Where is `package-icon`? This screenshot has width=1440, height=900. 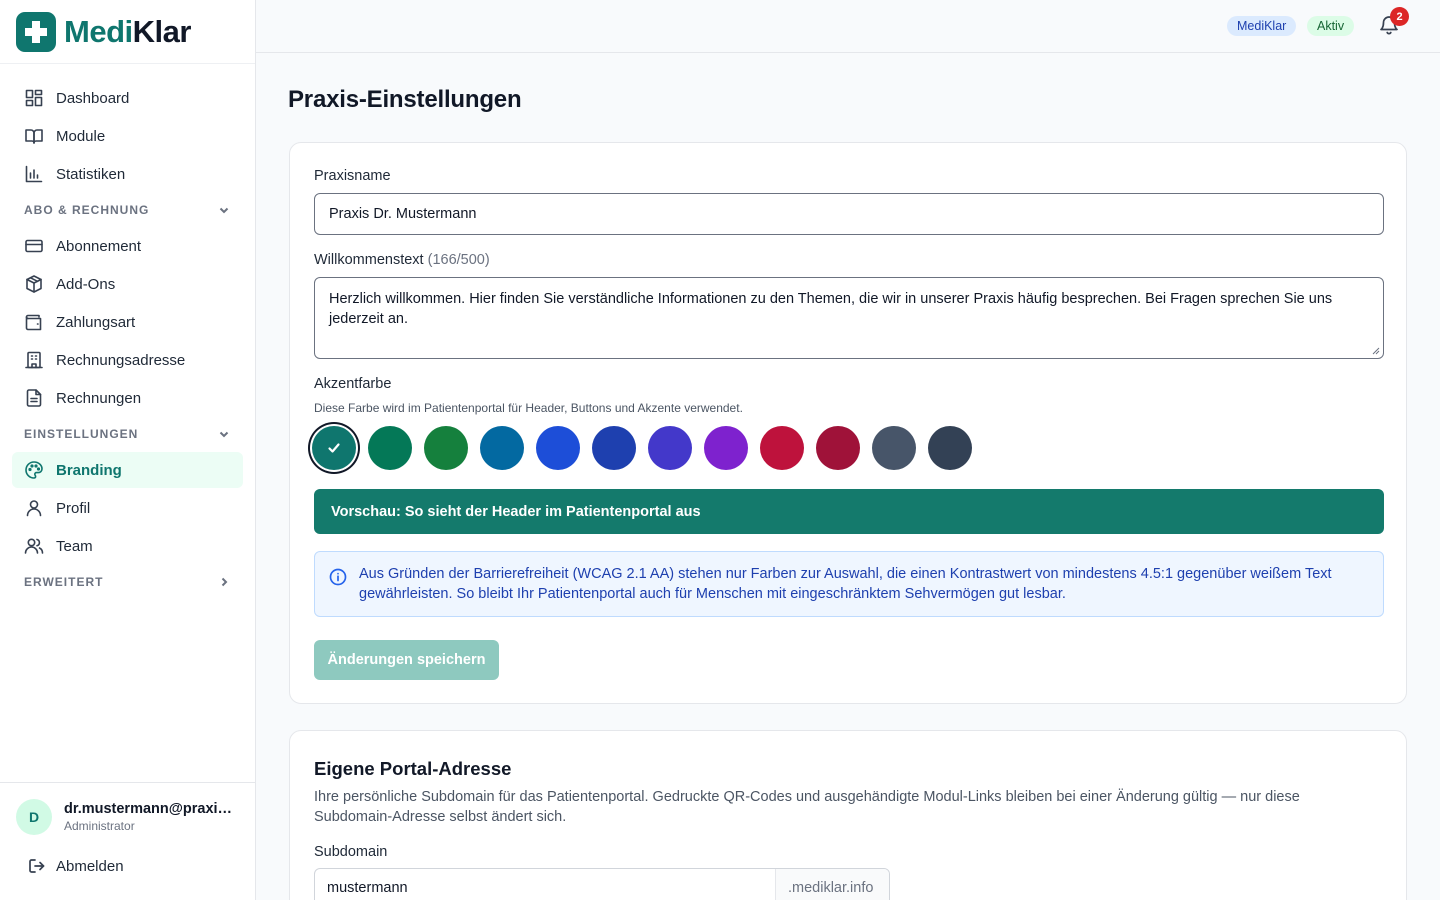
package-icon is located at coordinates (34, 284).